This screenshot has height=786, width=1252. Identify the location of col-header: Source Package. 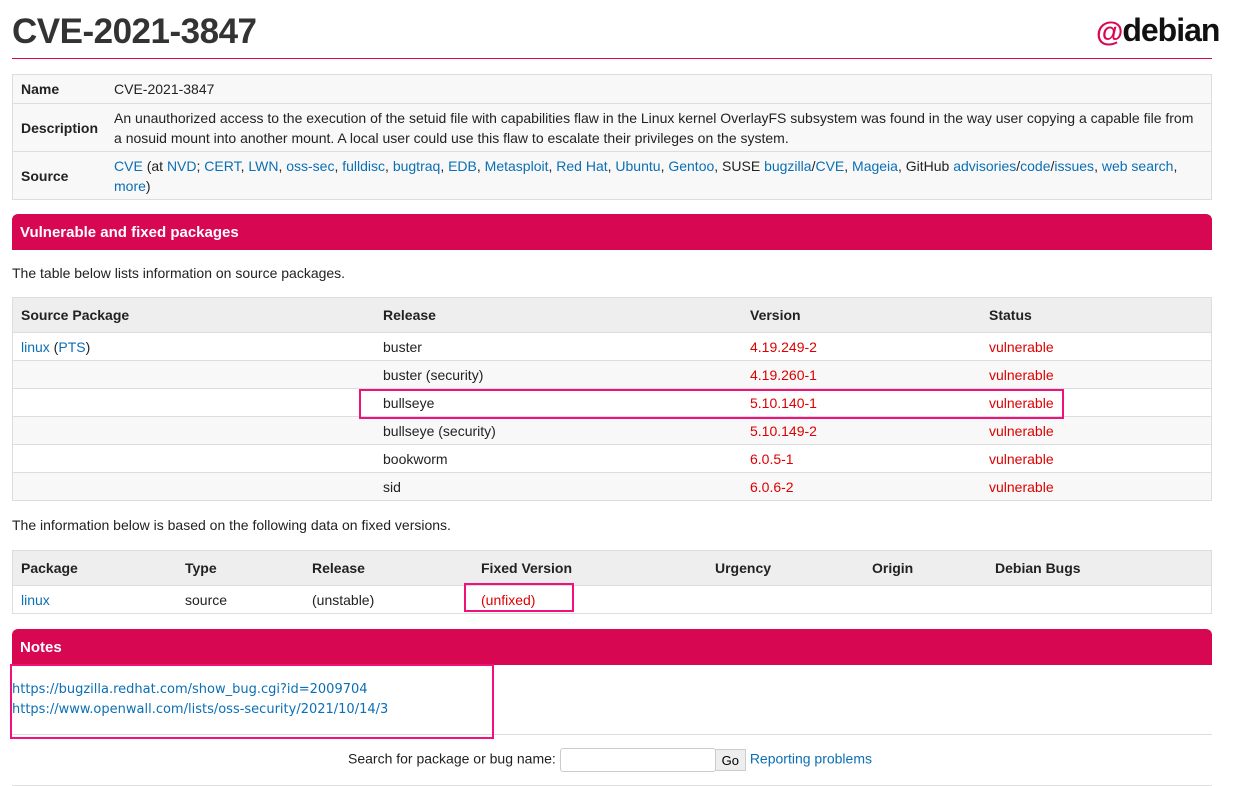
(193, 315).